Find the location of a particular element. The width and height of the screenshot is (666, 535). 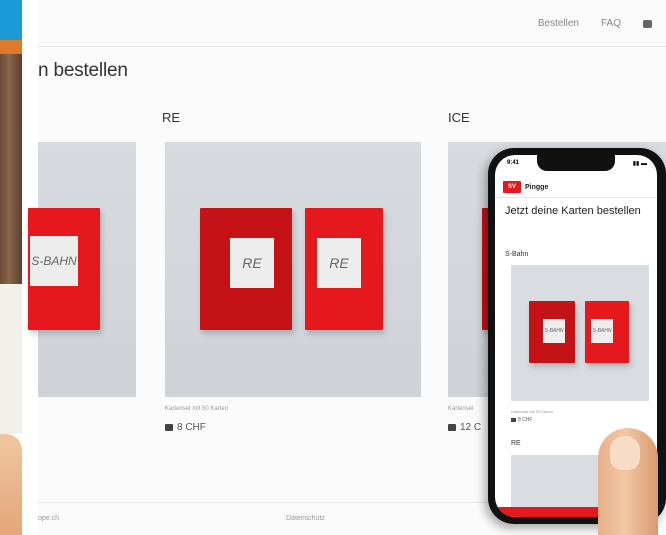

price-text: 12 C is located at coordinates (471, 427).